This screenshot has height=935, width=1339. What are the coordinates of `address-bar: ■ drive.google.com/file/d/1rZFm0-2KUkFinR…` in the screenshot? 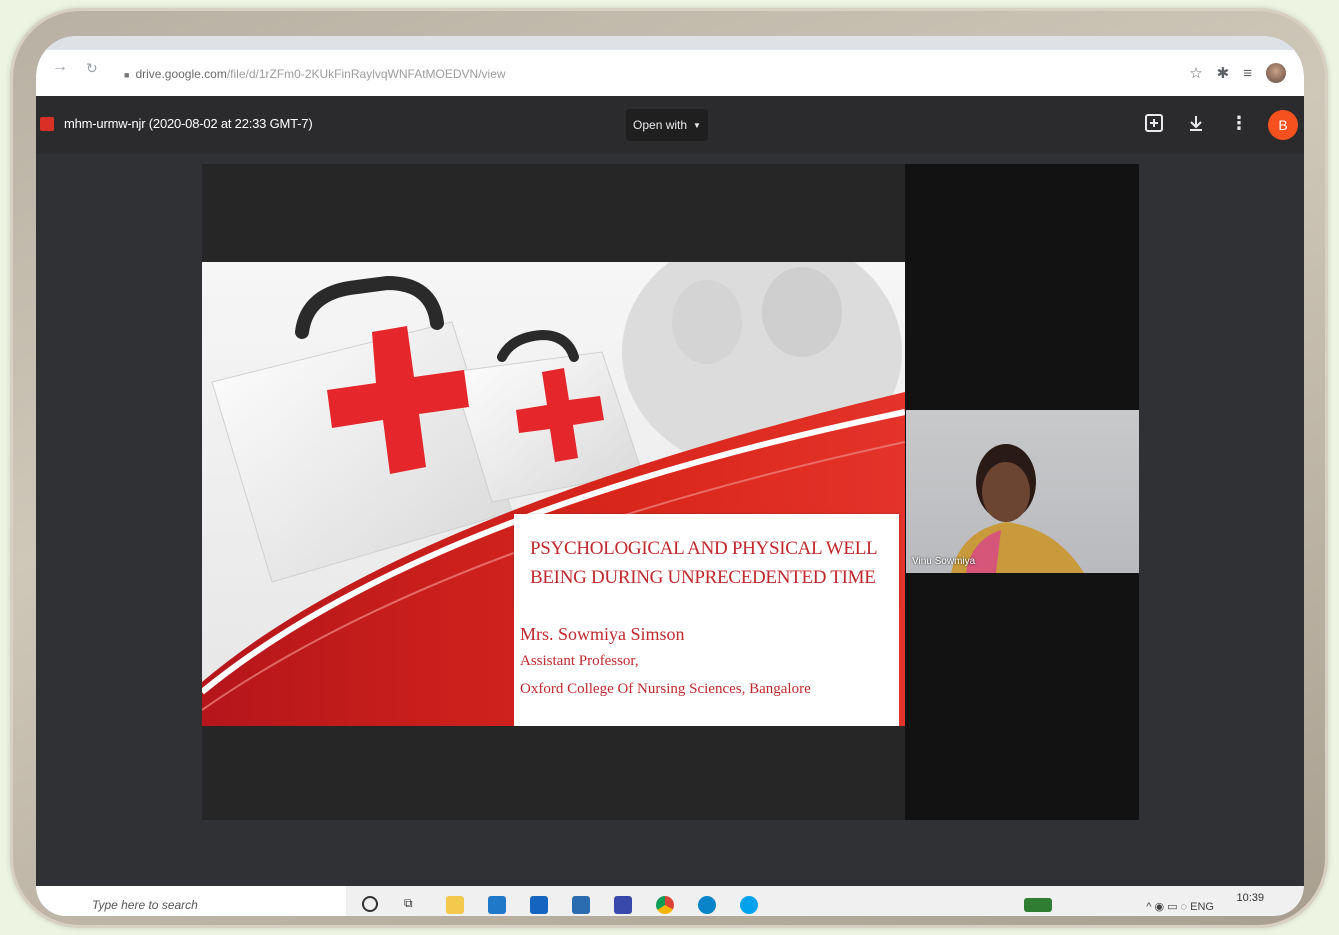 It's located at (315, 74).